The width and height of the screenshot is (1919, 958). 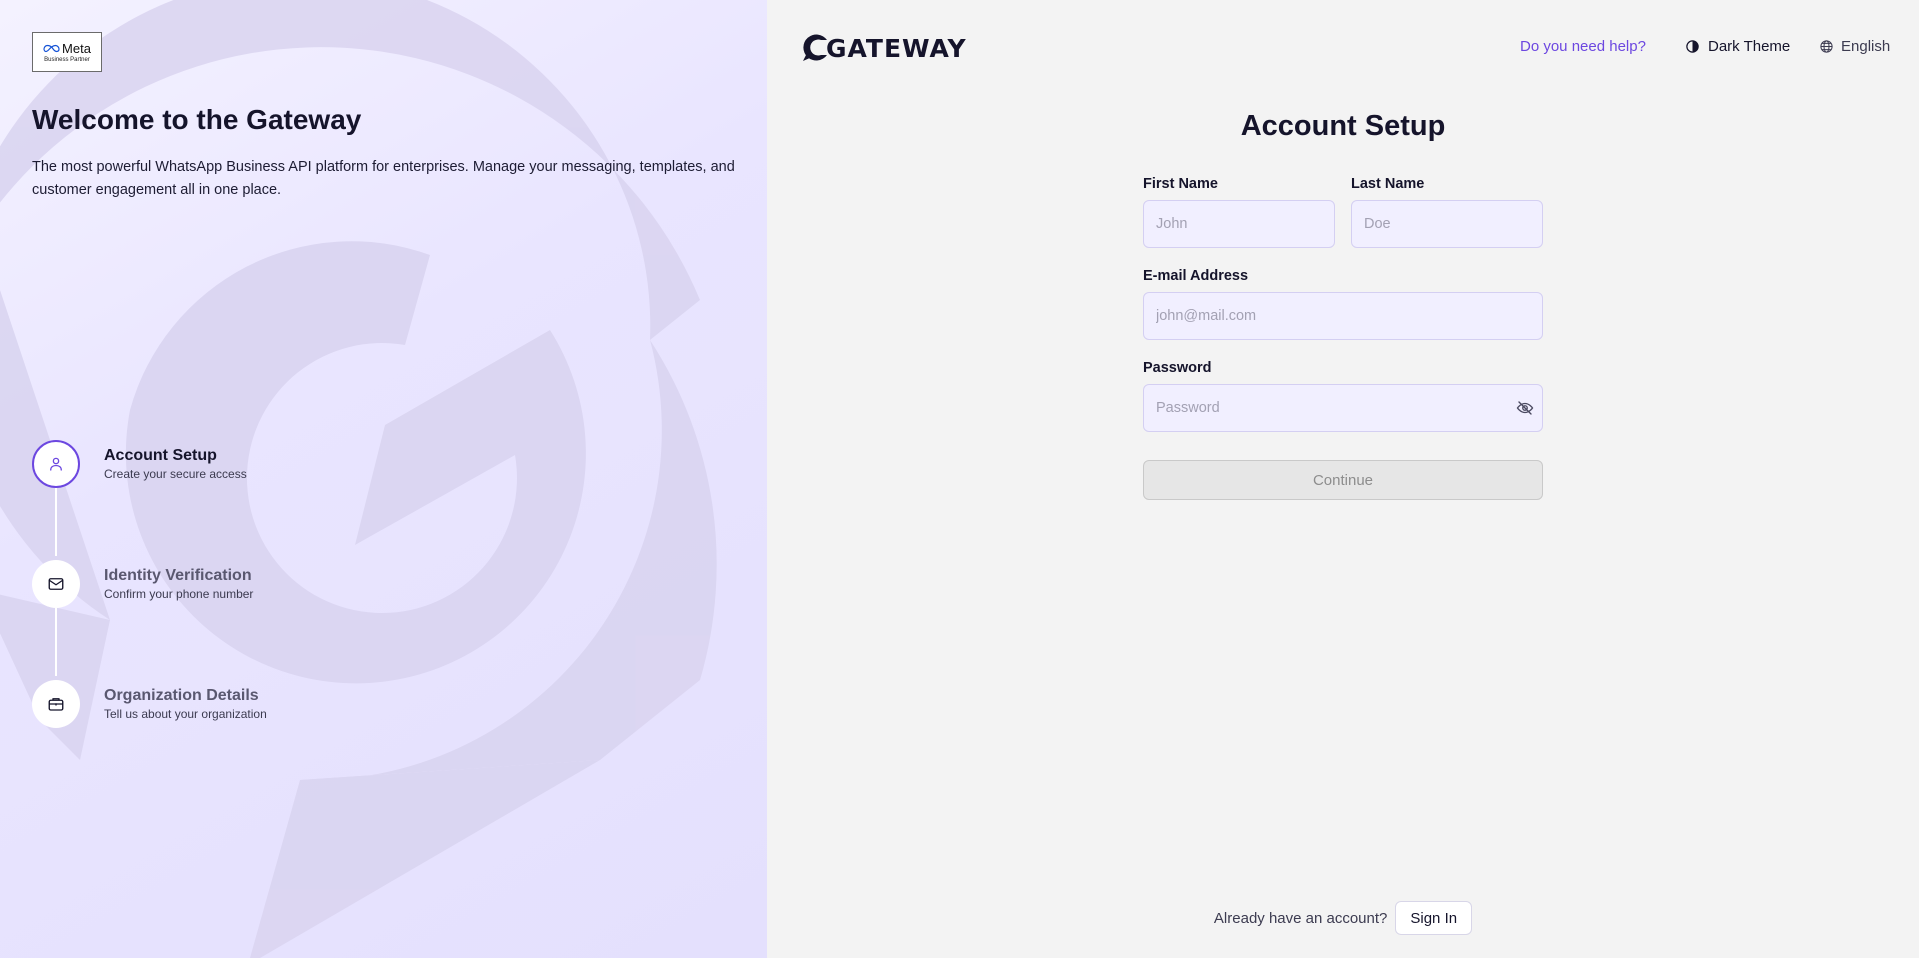 I want to click on form-title: Account Setup, so click(x=1343, y=126).